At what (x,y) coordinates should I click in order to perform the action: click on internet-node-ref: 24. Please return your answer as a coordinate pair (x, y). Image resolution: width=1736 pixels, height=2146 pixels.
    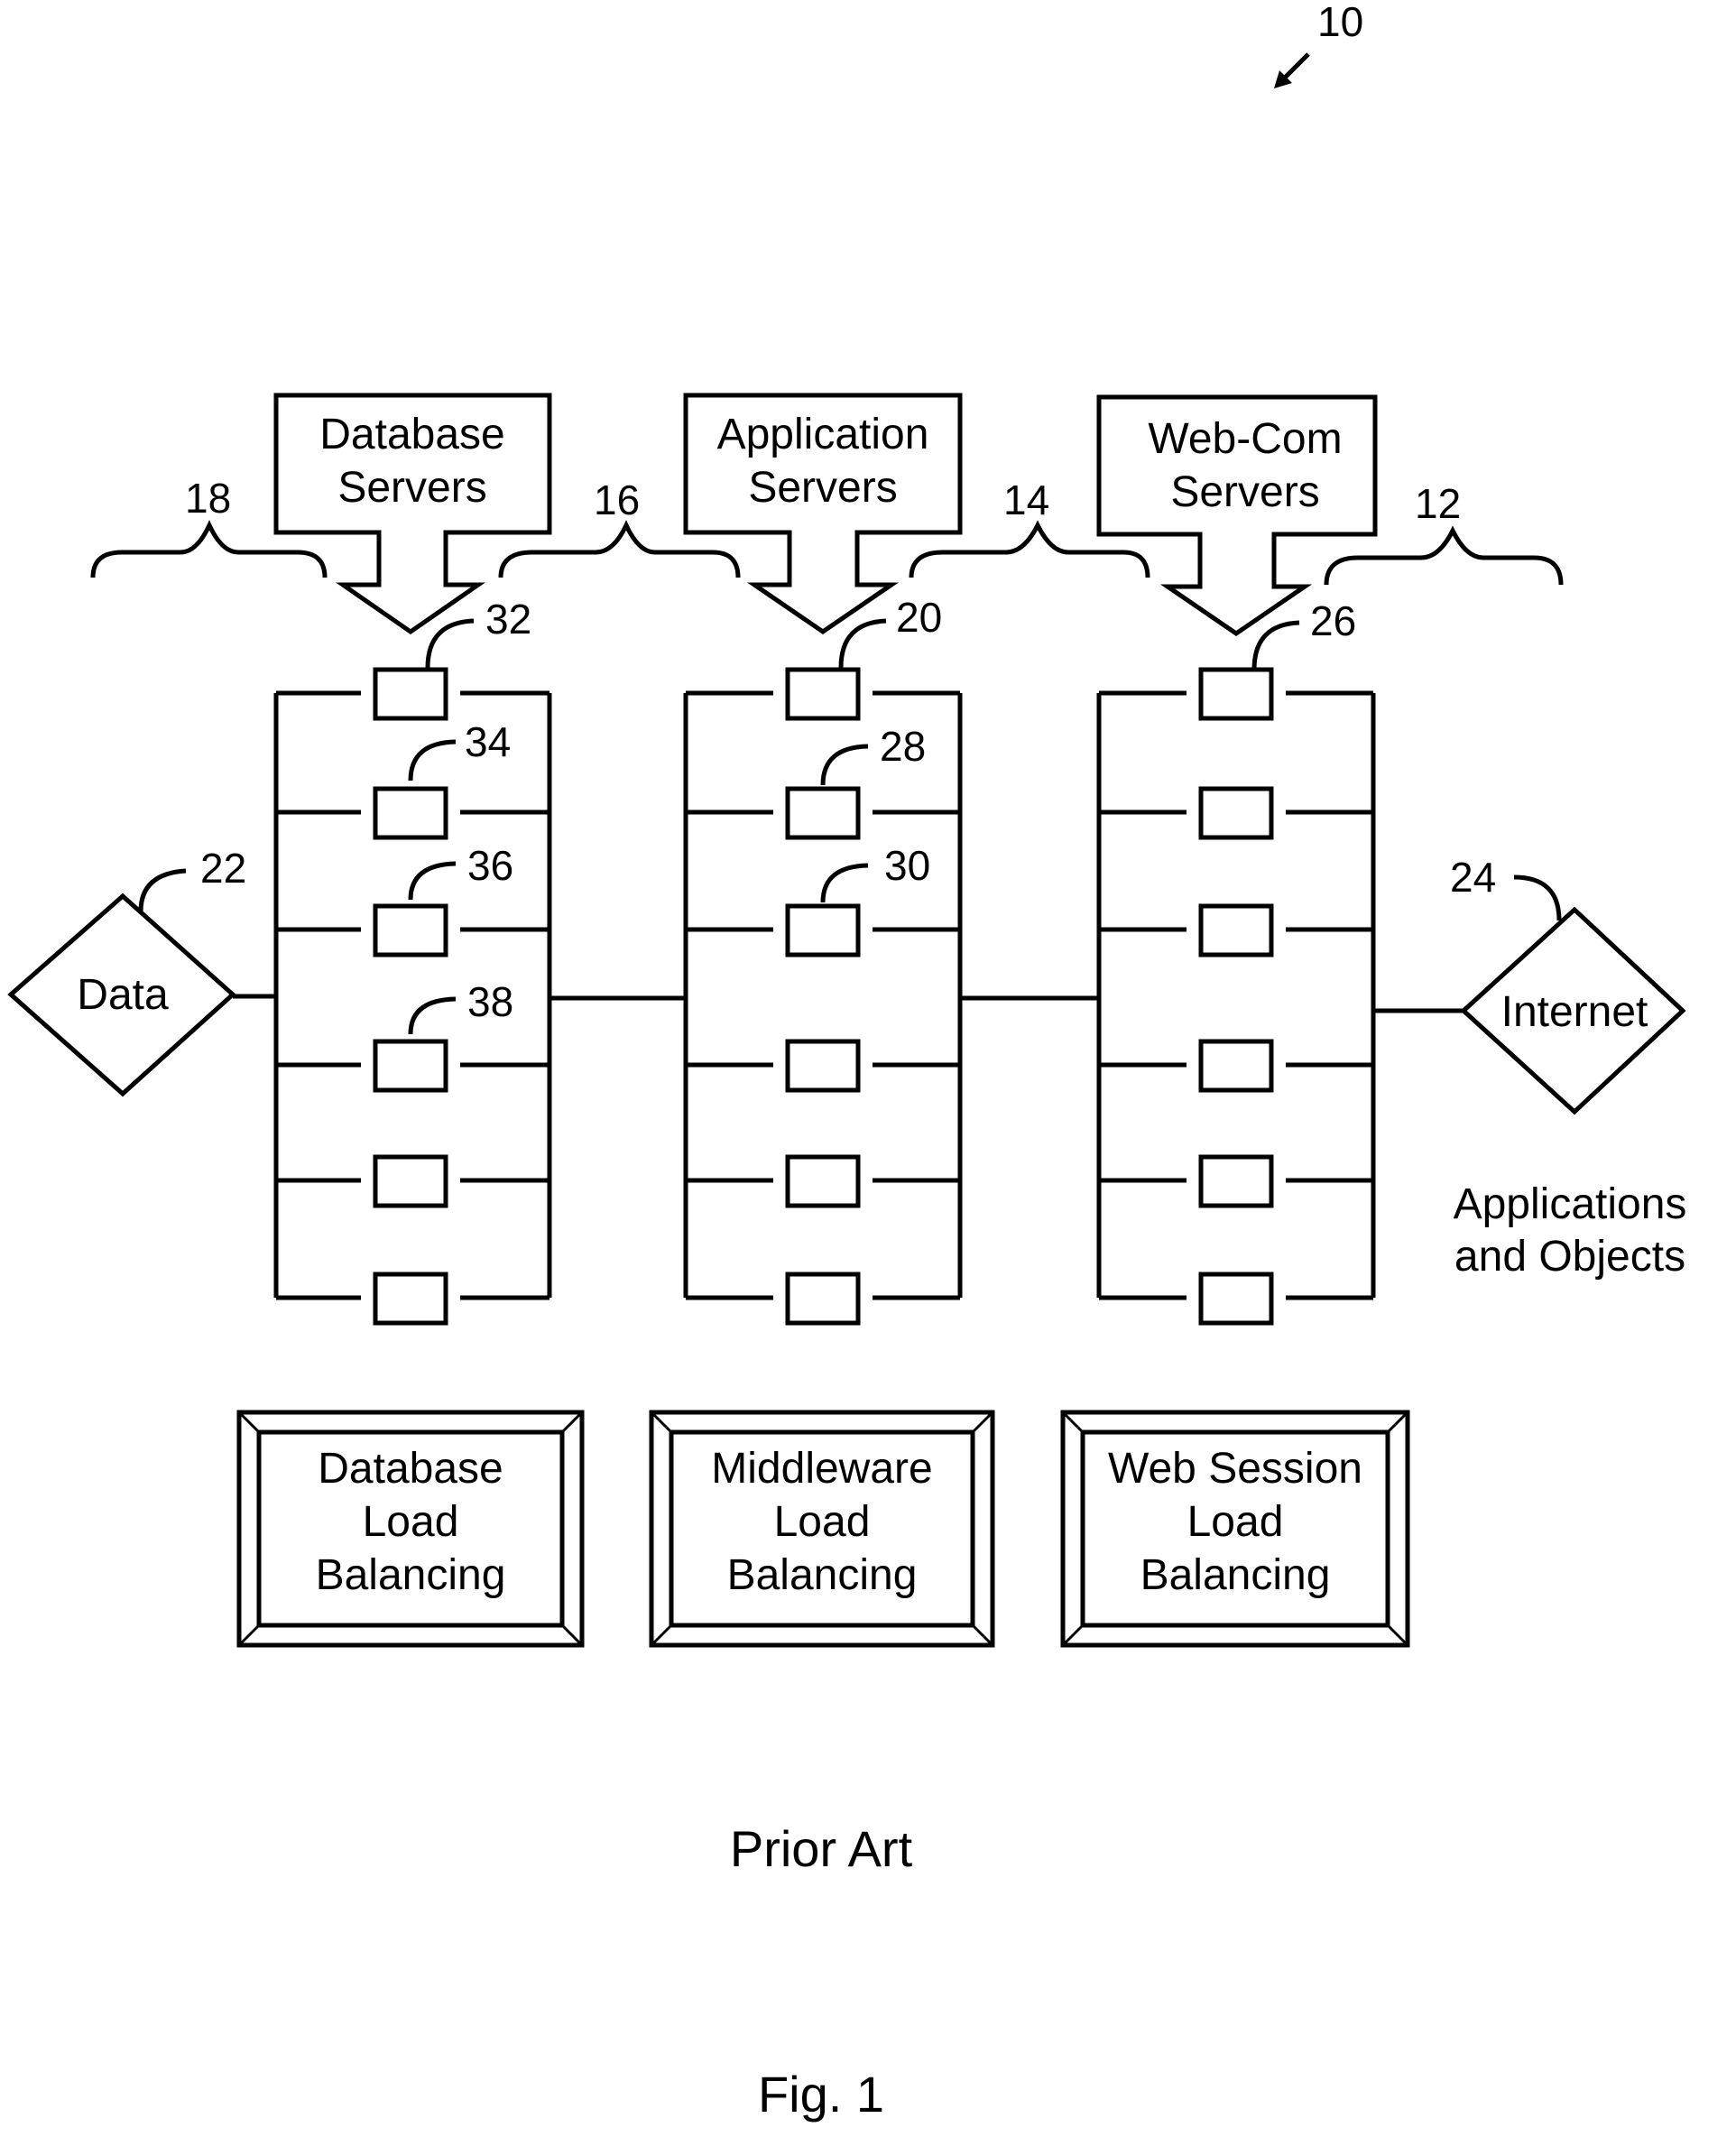
    Looking at the image, I should click on (1473, 877).